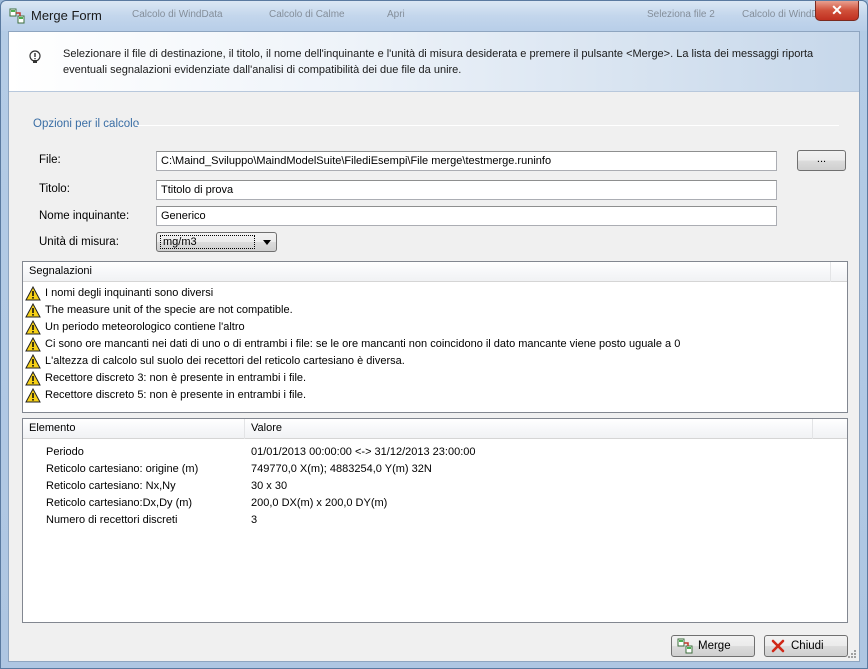  I want to click on group-divider, so click(488, 125).